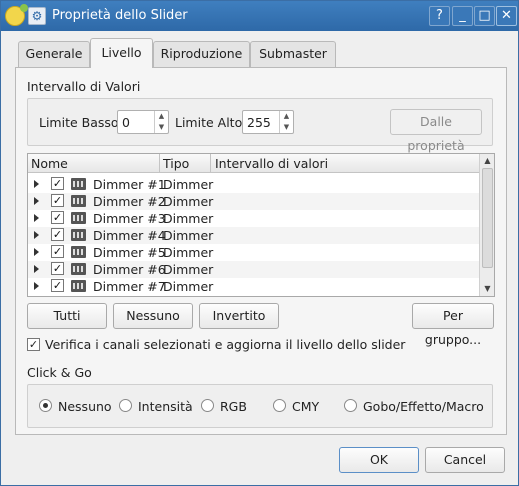 Image resolution: width=519 pixels, height=486 pixels. What do you see at coordinates (439, 16) in the screenshot?
I see `help-button: ?` at bounding box center [439, 16].